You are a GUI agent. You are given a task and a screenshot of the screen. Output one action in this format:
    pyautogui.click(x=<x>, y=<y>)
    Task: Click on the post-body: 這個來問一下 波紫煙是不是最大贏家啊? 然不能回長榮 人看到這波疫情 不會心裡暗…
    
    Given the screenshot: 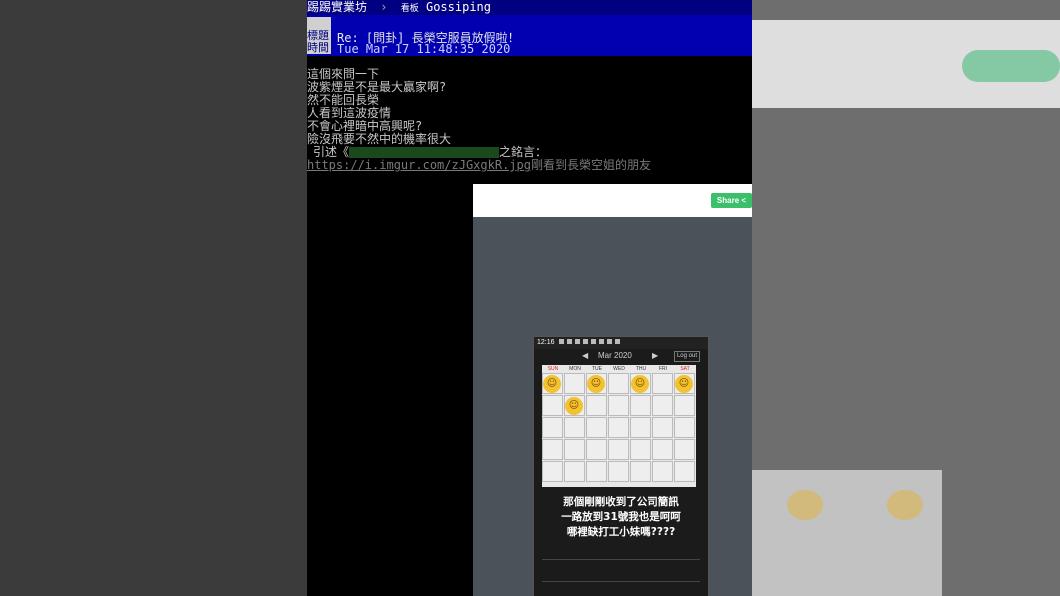 What is the action you would take?
    pyautogui.click(x=529, y=120)
    